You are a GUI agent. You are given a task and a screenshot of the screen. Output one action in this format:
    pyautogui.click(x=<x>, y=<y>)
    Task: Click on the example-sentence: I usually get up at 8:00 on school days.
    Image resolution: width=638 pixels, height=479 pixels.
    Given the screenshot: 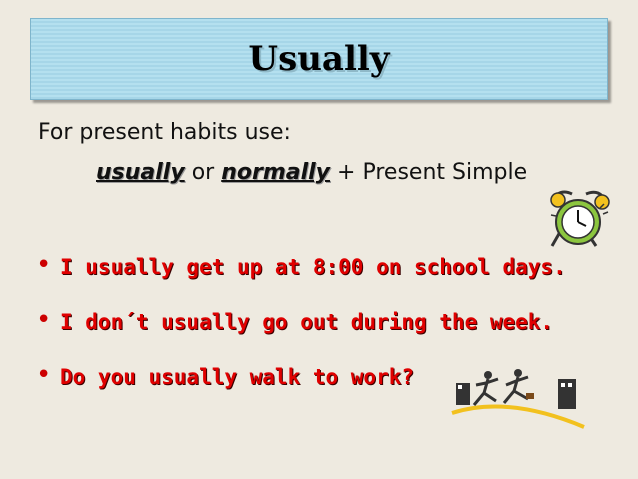 What is the action you would take?
    pyautogui.click(x=313, y=267)
    